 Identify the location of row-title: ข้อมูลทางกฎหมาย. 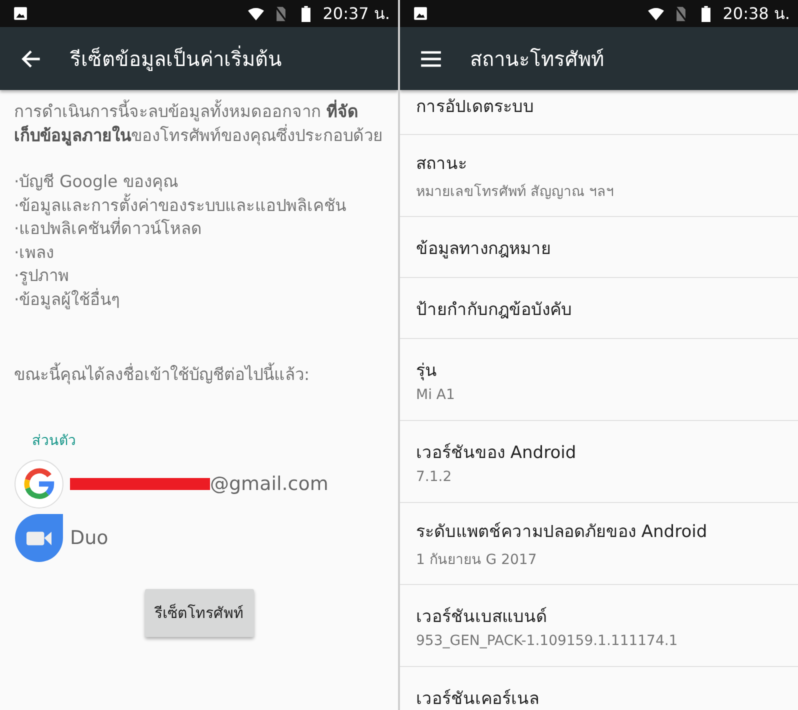
(484, 249).